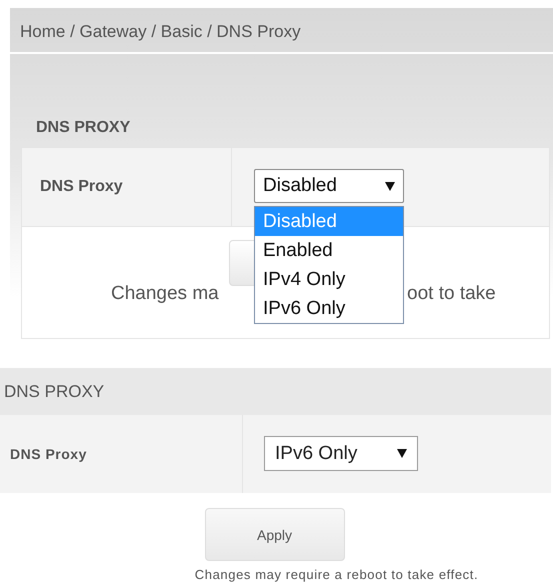  I want to click on note-text: Changes ma, so click(165, 294).